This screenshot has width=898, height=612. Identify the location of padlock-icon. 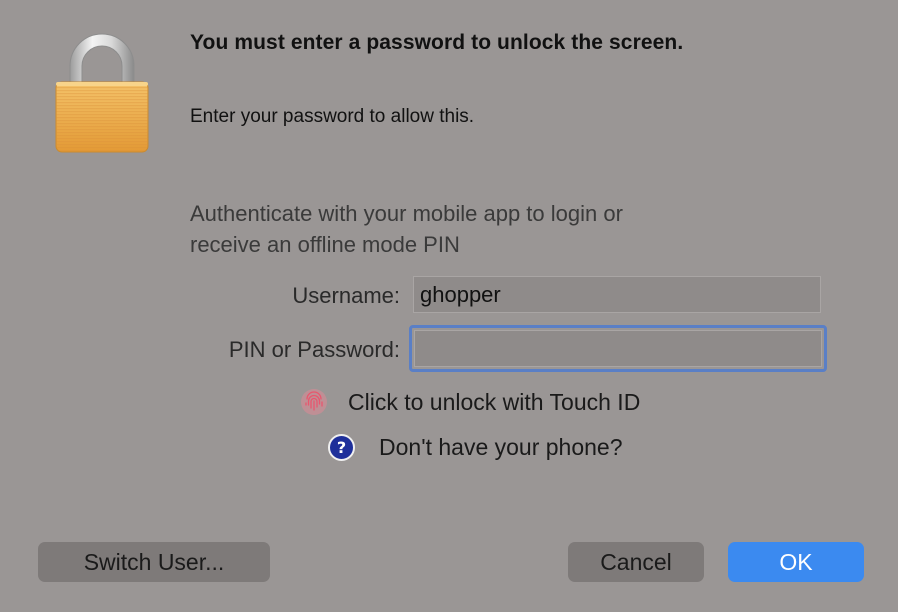
(102, 93).